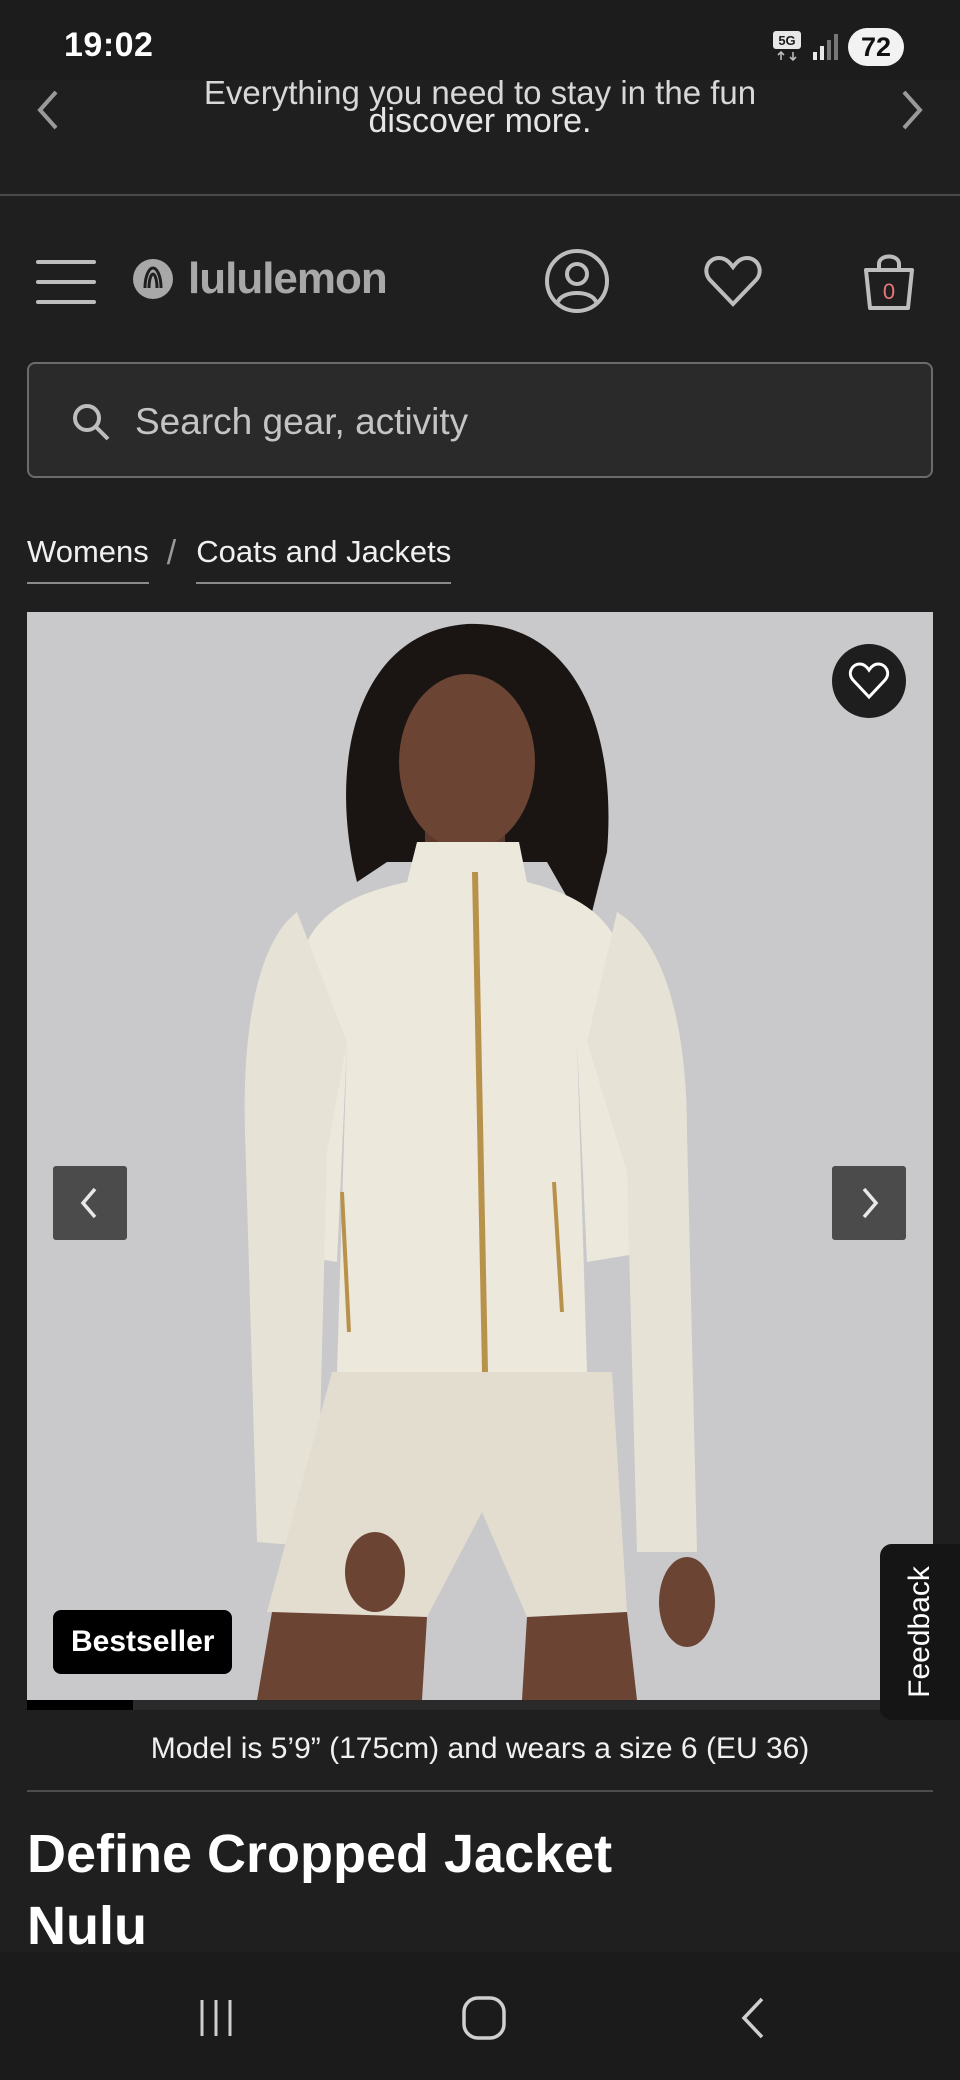 This screenshot has height=2080, width=960. Describe the element at coordinates (876, 47) in the screenshot. I see `battery-indicator: 72` at that location.